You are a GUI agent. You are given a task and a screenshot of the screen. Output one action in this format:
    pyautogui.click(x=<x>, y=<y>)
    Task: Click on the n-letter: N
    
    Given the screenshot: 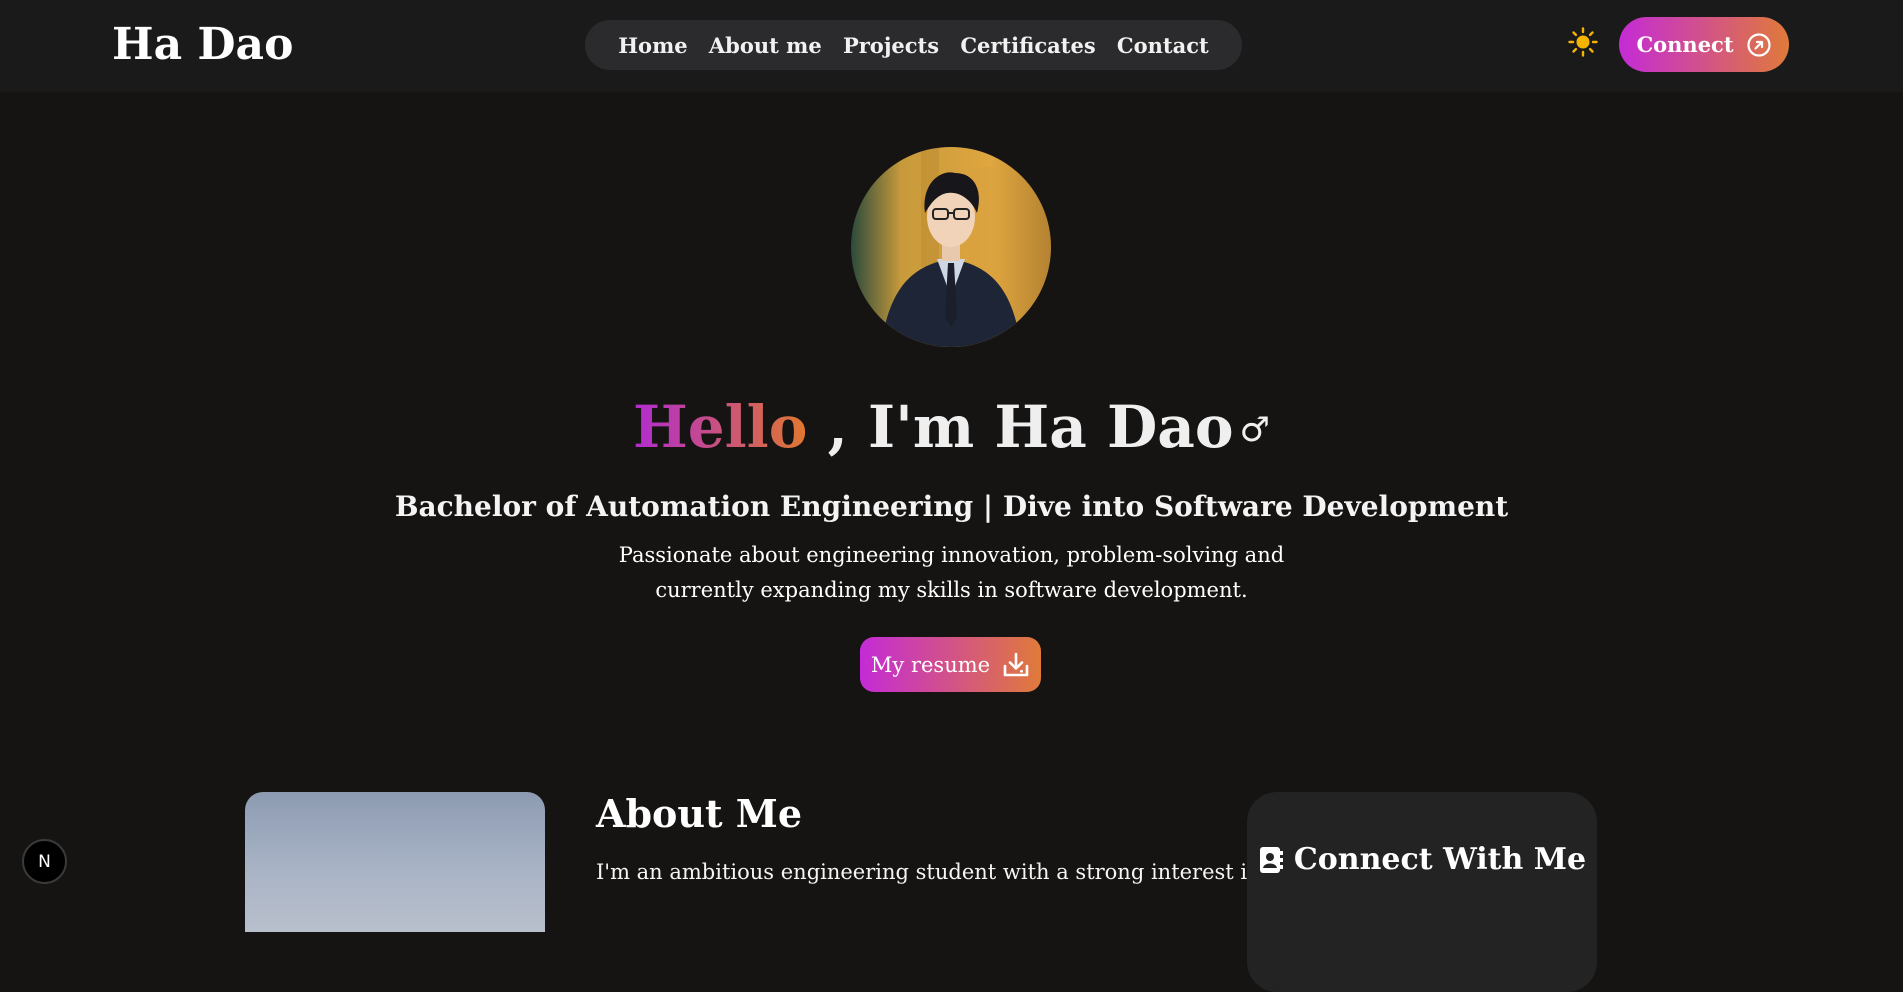 What is the action you would take?
    pyautogui.click(x=44, y=861)
    